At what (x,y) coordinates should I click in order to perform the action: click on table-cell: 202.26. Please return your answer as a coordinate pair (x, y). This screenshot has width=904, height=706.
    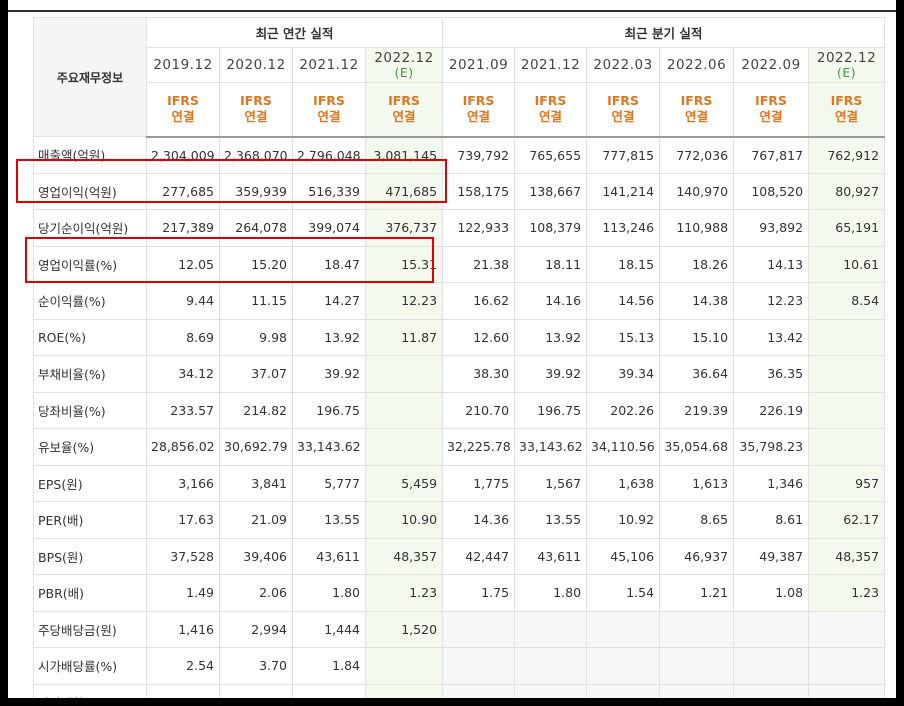
    Looking at the image, I should click on (623, 410).